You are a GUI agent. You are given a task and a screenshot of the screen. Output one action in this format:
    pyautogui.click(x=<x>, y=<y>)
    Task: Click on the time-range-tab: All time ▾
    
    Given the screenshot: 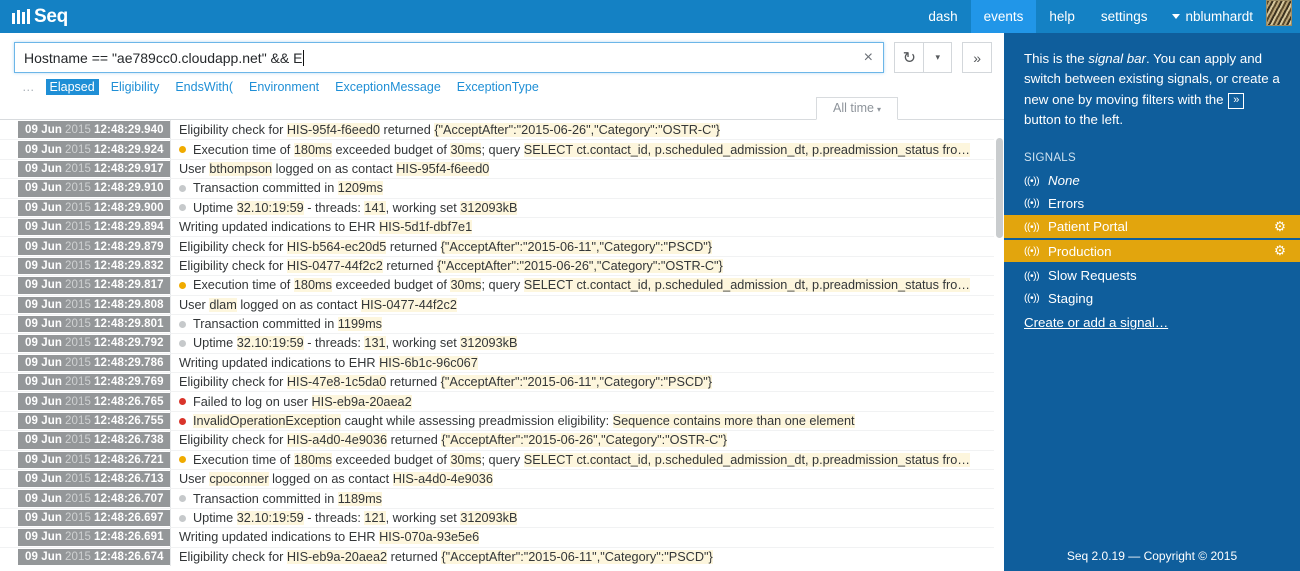 What is the action you would take?
    pyautogui.click(x=857, y=108)
    